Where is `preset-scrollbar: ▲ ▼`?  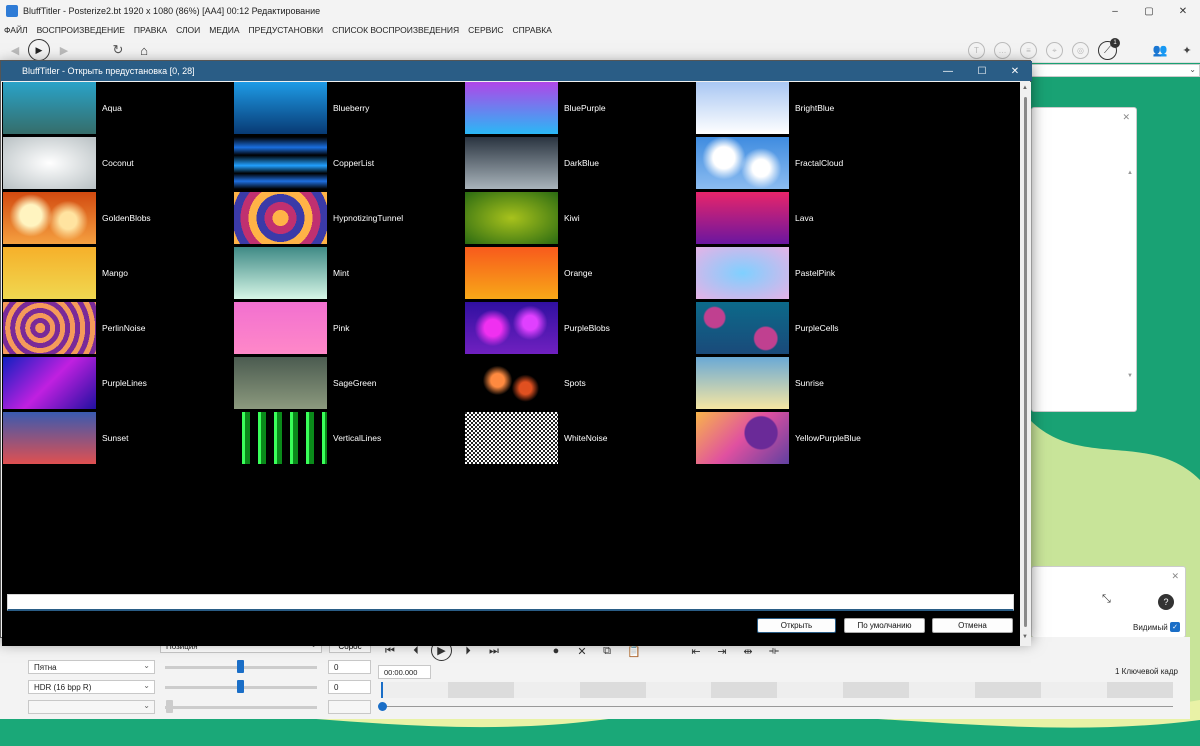 preset-scrollbar: ▲ ▼ is located at coordinates (1025, 364).